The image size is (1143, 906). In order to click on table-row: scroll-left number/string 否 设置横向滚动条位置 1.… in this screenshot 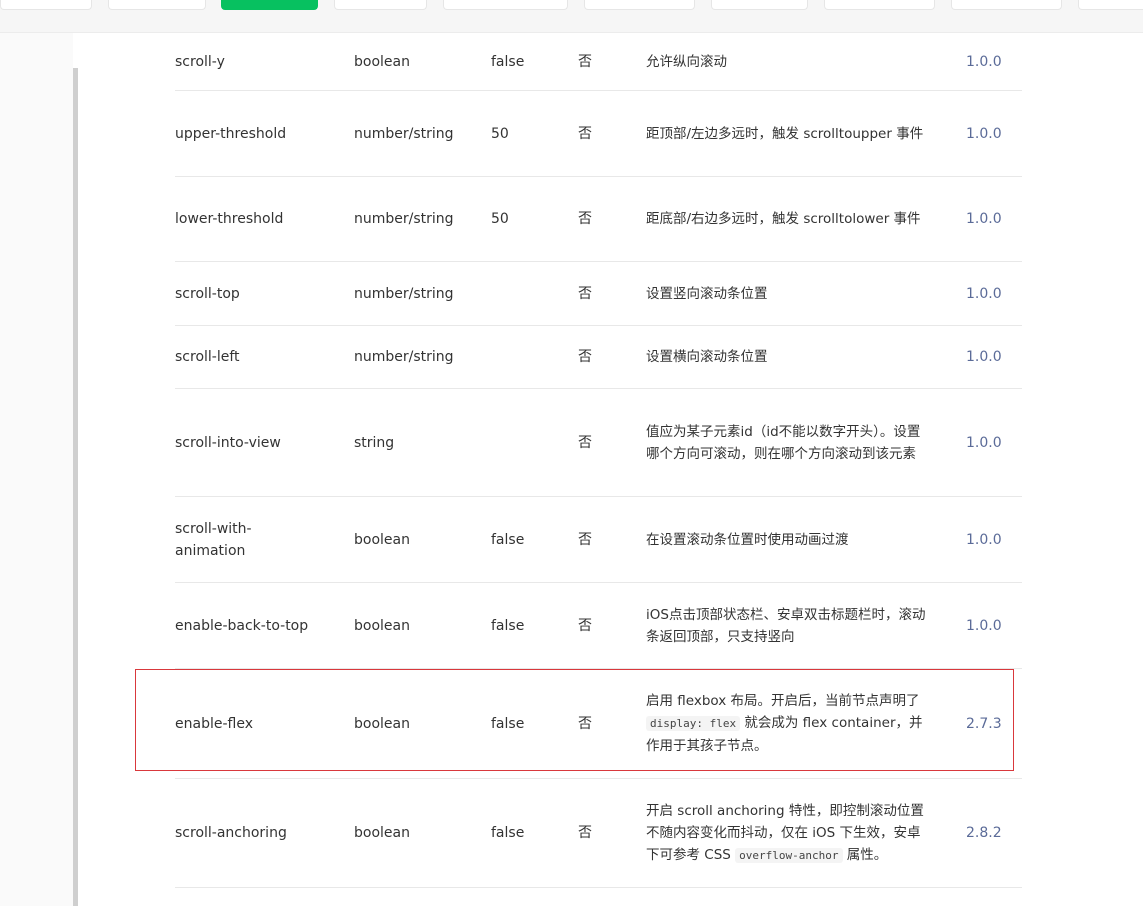, I will do `click(598, 357)`.